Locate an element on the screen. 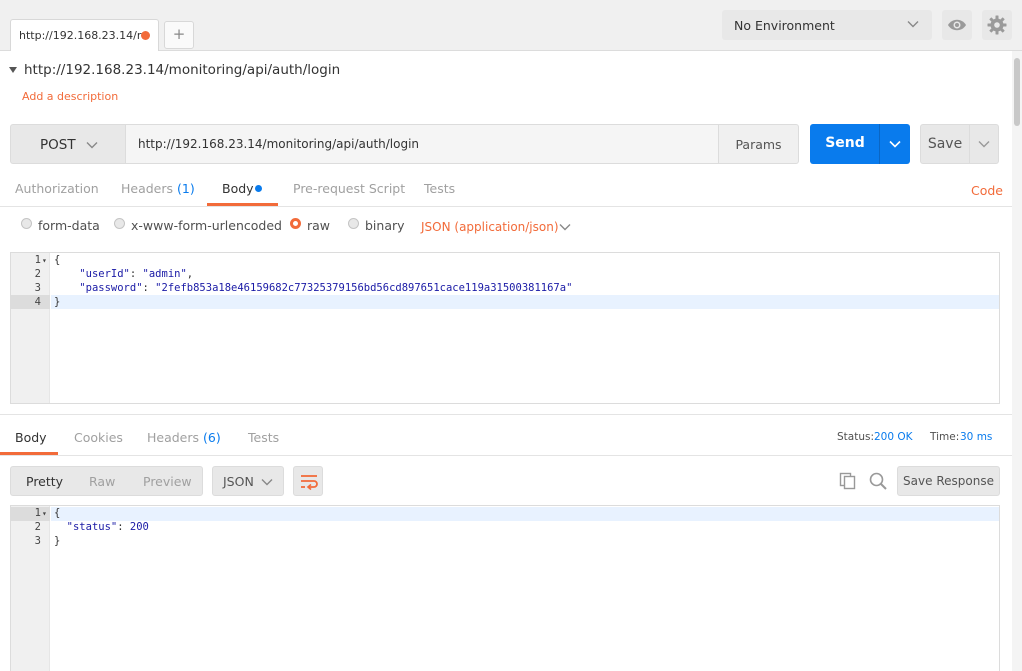 This screenshot has height=671, width=1022. gear-icon is located at coordinates (997, 25).